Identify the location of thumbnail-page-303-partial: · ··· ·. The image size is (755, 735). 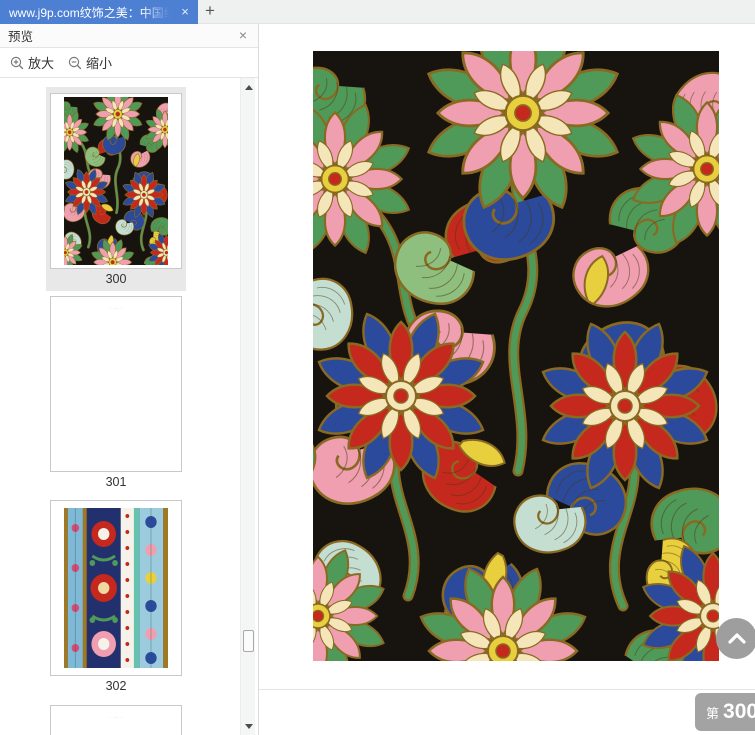
(116, 720).